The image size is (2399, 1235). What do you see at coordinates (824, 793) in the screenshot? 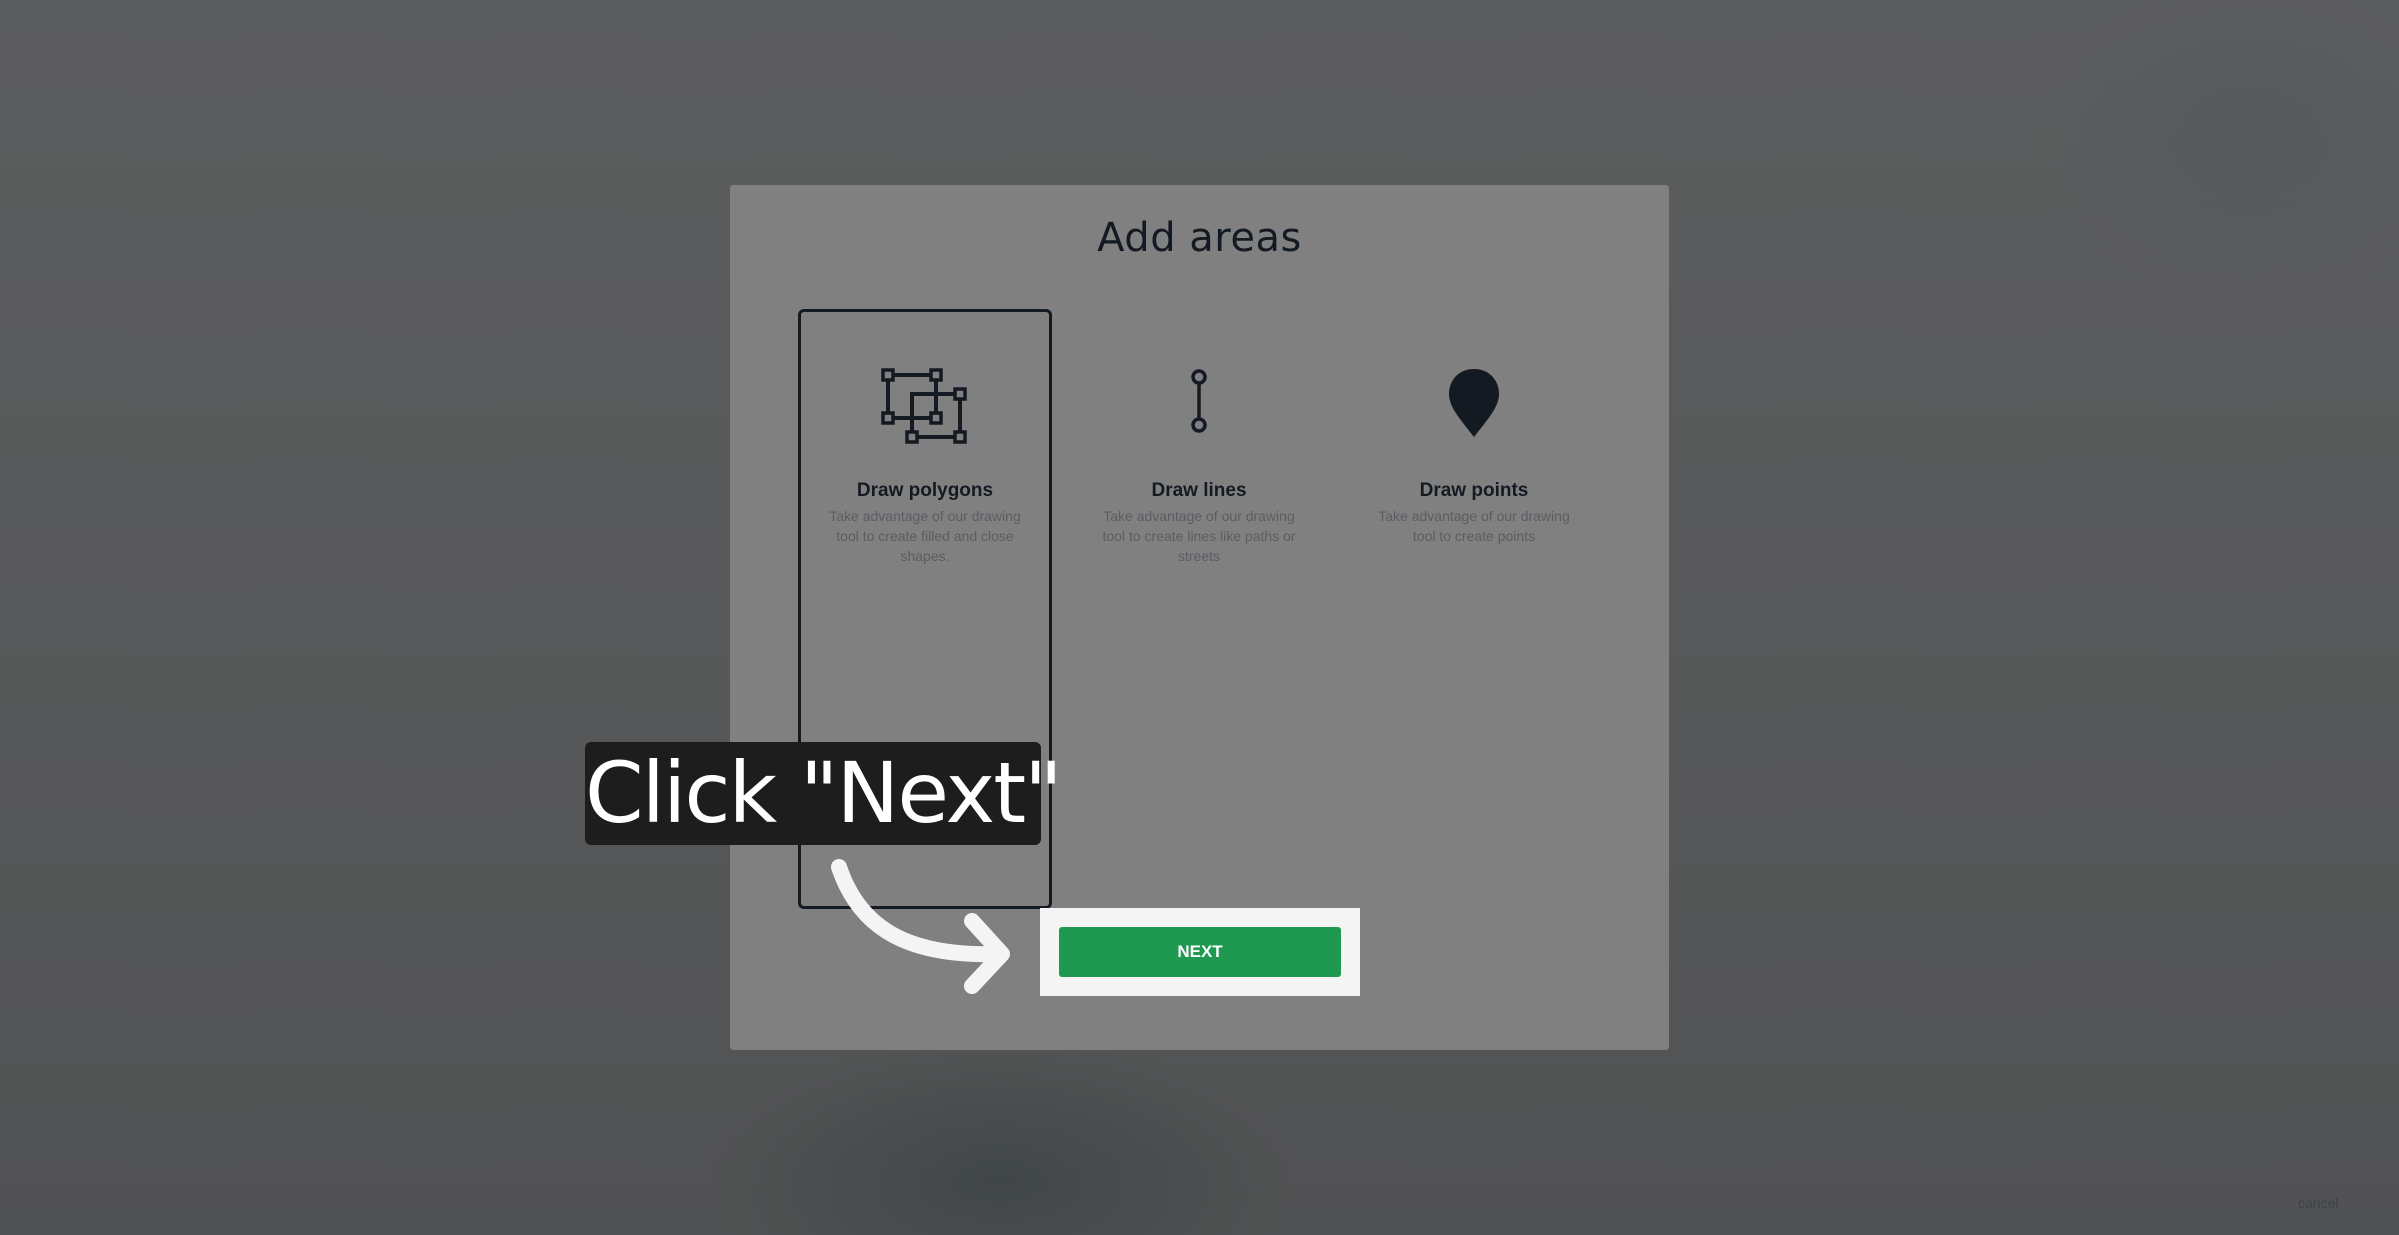
I see `tutorial-callout: Click "Next"` at bounding box center [824, 793].